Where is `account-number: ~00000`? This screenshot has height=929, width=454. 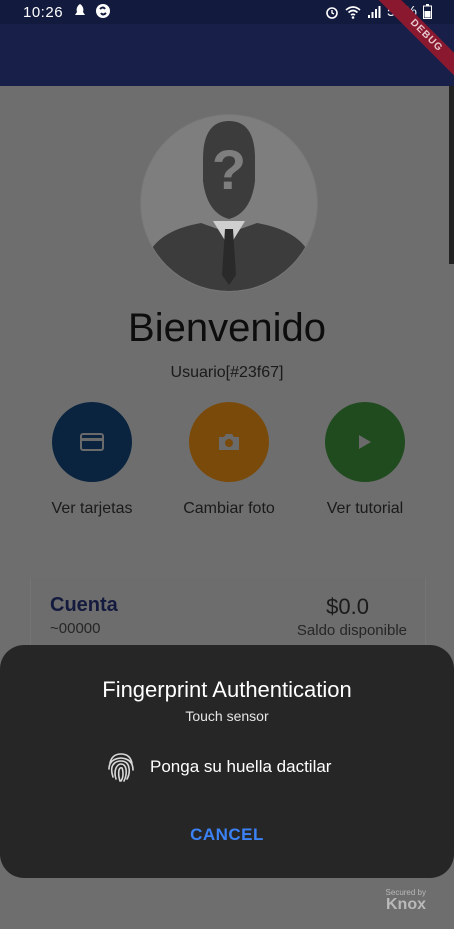 account-number: ~00000 is located at coordinates (75, 628).